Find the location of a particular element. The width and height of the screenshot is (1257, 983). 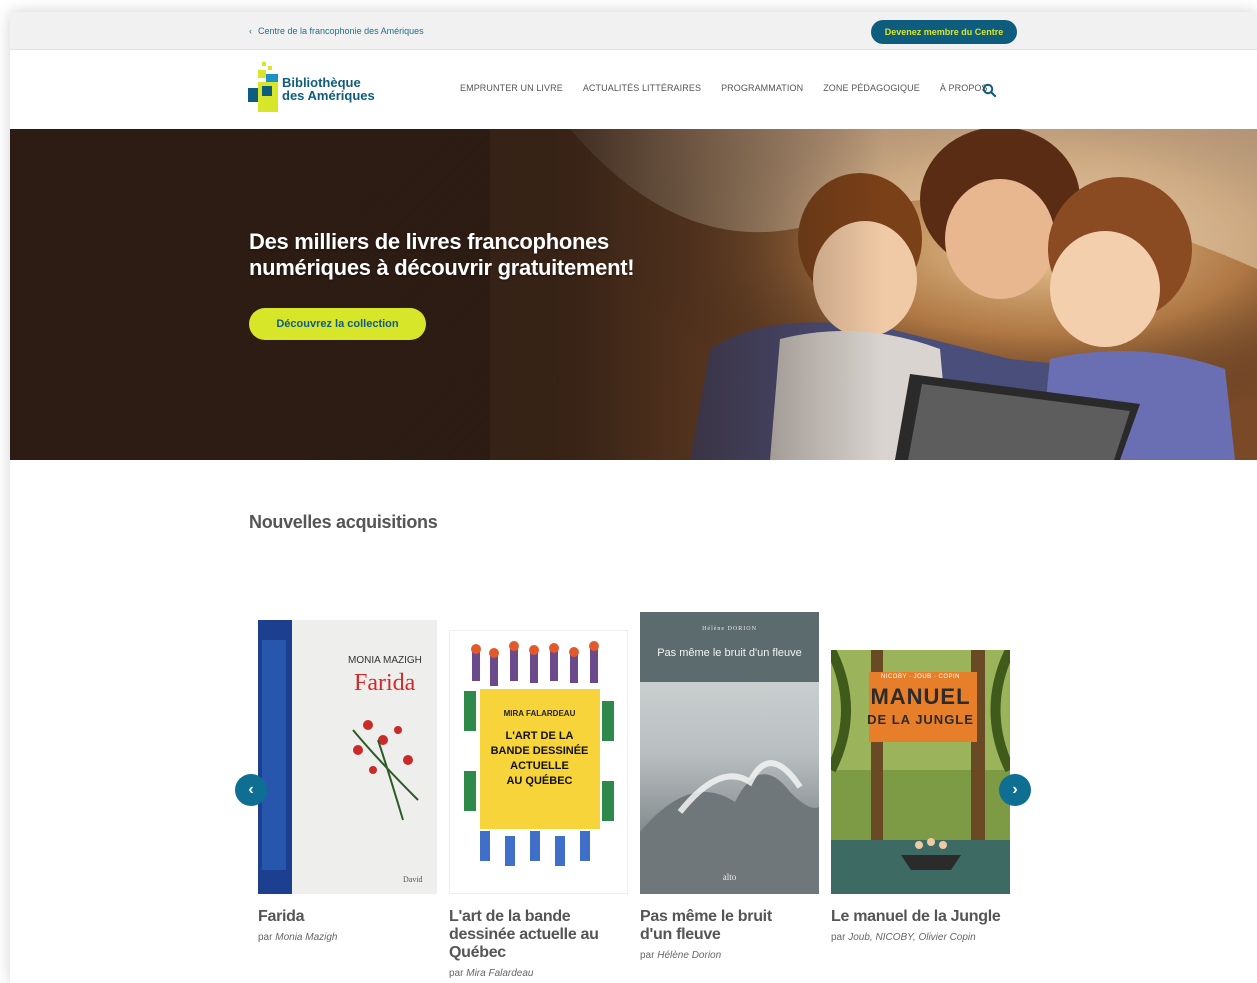

carousel-prev-button: ‹ is located at coordinates (251, 790).